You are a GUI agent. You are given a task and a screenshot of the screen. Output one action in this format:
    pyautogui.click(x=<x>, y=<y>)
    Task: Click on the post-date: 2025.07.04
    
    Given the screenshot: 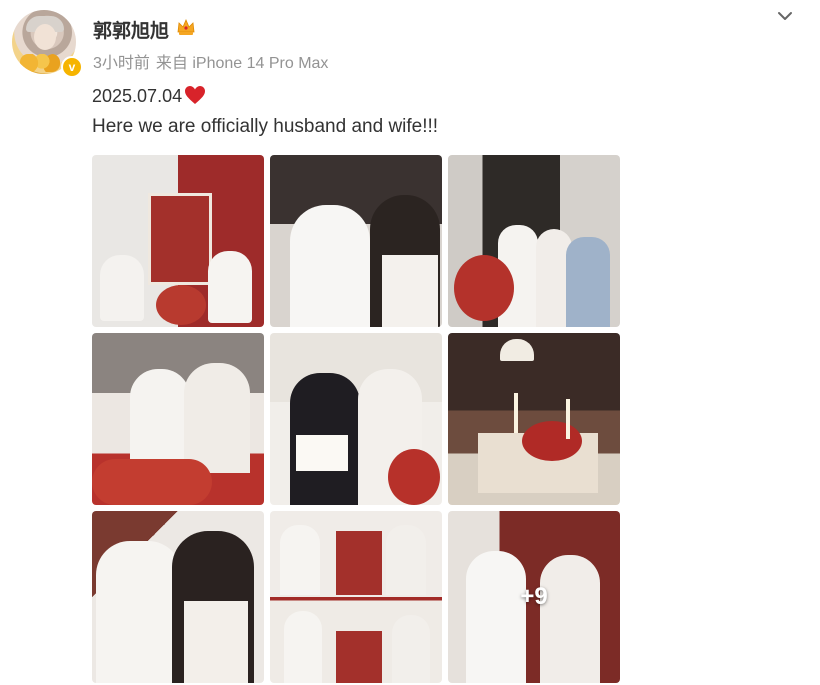 What is the action you would take?
    pyautogui.click(x=137, y=96)
    